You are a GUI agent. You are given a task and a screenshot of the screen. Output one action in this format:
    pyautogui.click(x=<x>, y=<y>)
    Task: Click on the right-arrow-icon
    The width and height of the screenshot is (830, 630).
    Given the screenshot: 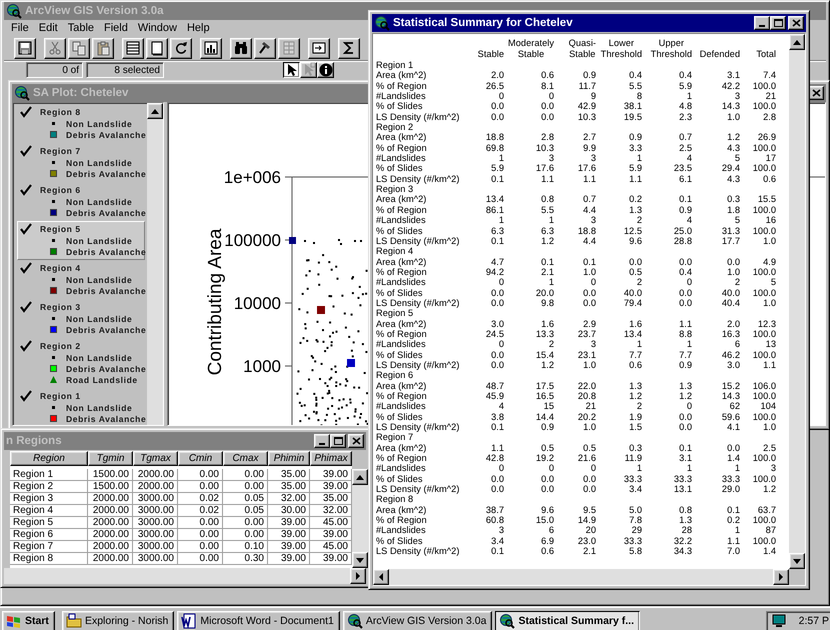 What is the action you would take?
    pyautogui.click(x=781, y=577)
    